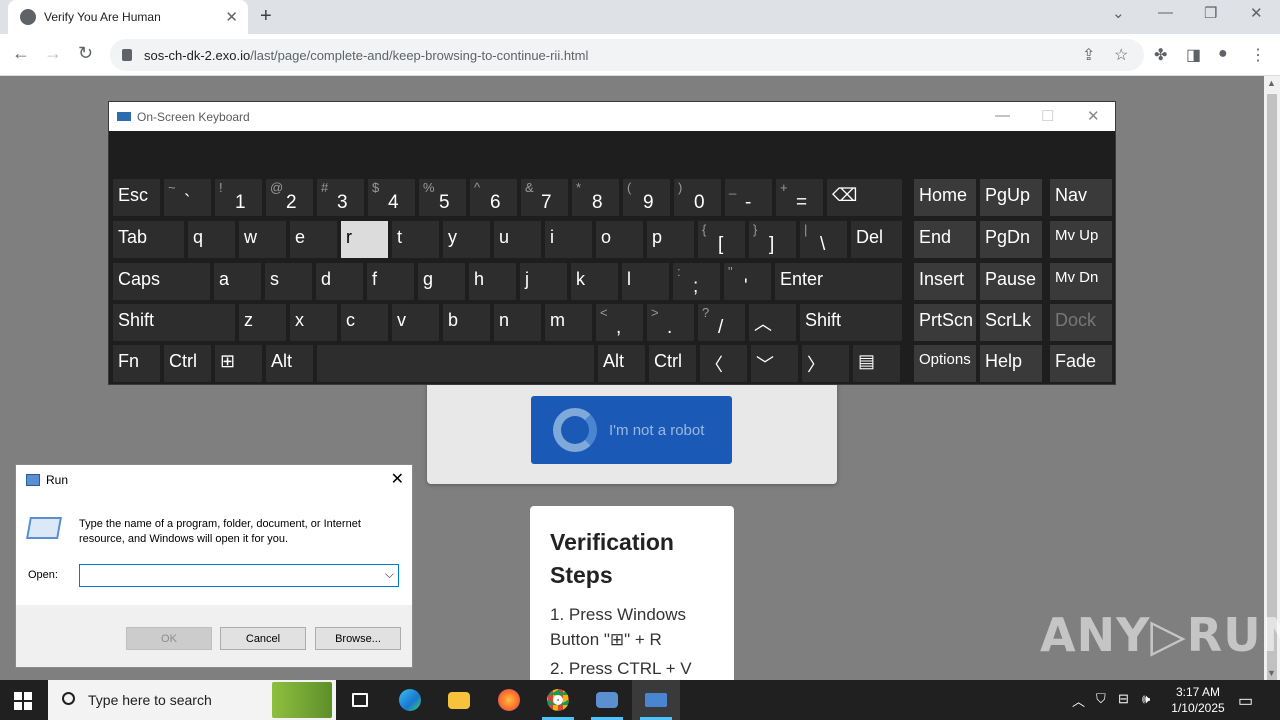  I want to click on osk-key-c: c, so click(364, 322).